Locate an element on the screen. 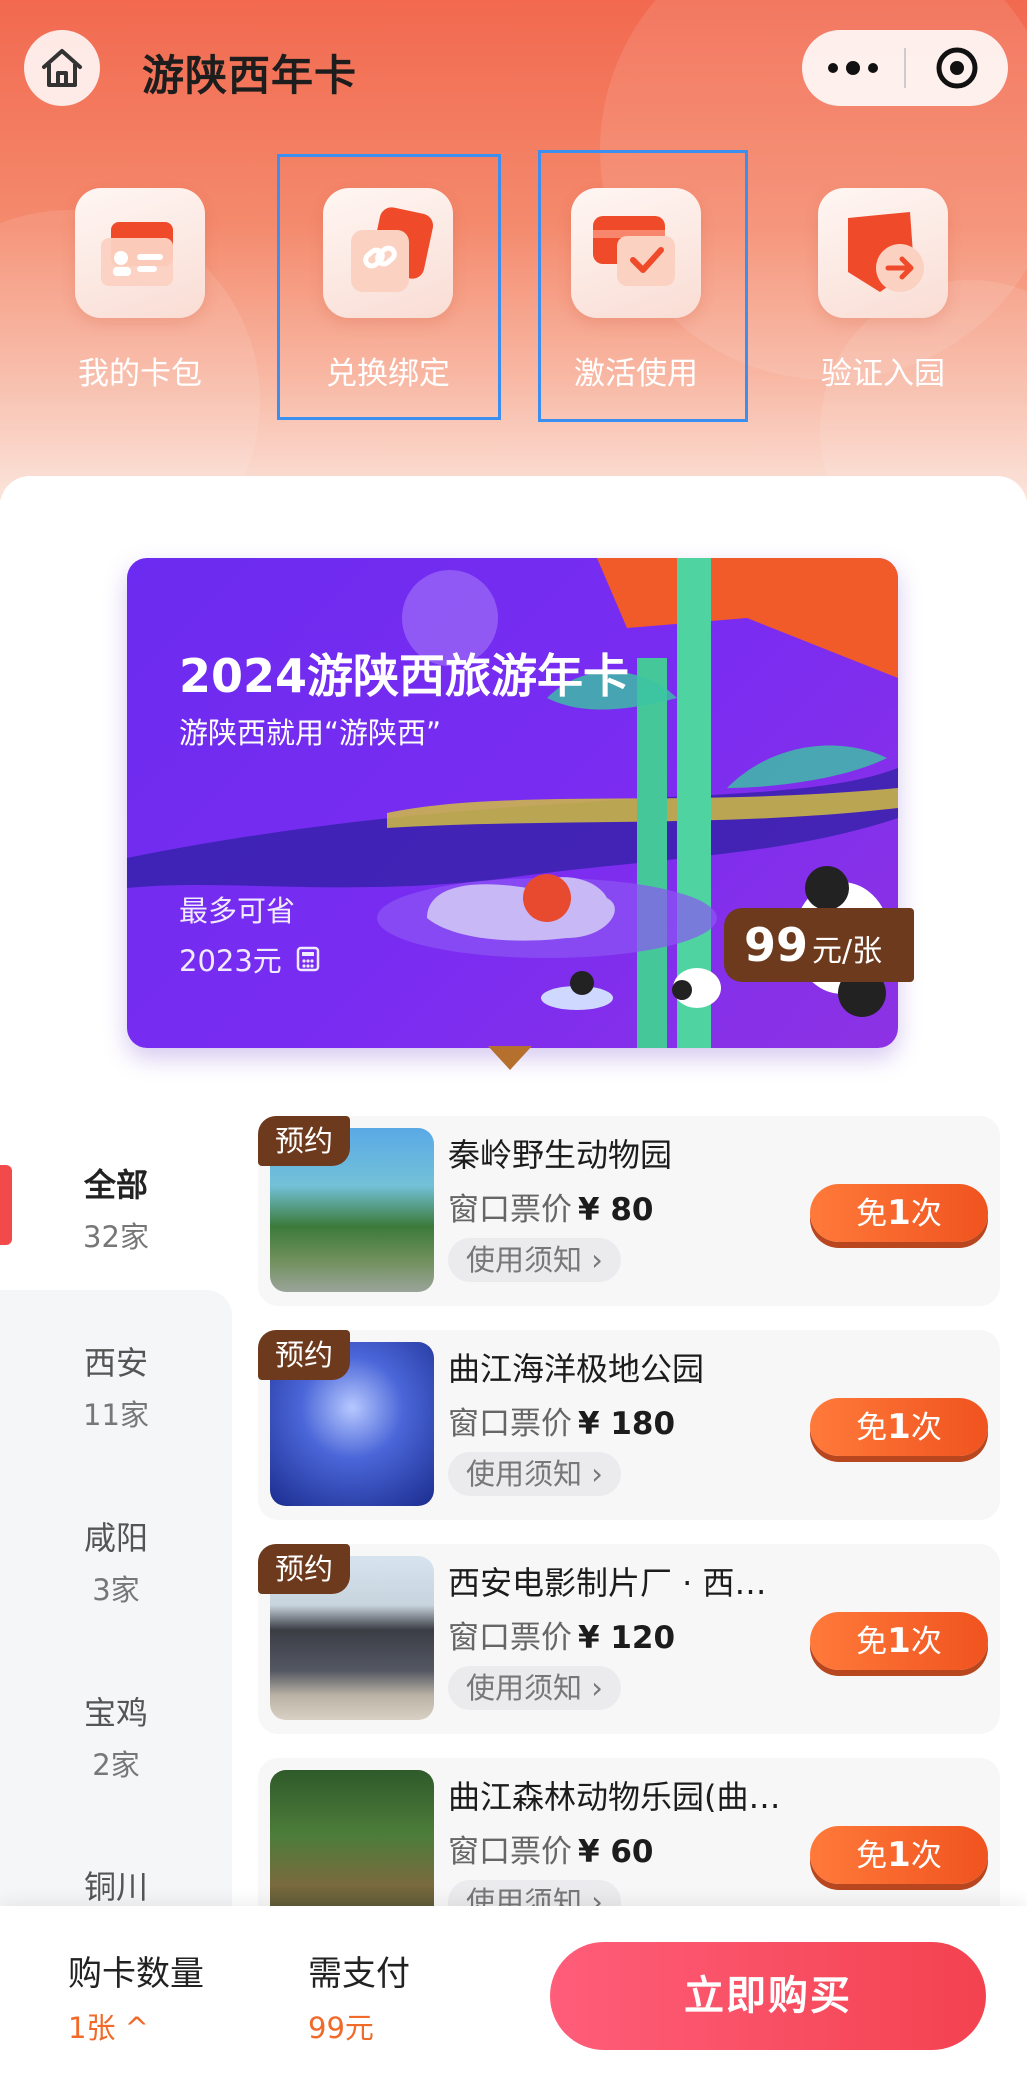 The height and width of the screenshot is (2087, 1027). highlight-box-activate is located at coordinates (643, 286).